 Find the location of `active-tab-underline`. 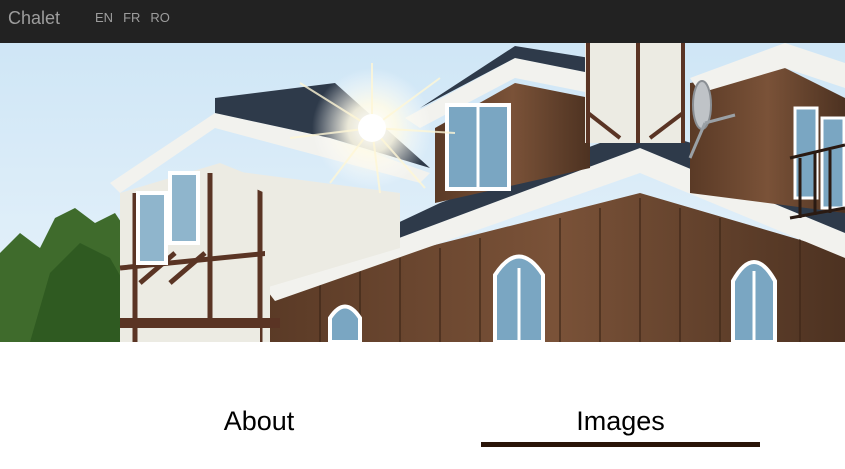

active-tab-underline is located at coordinates (620, 444).